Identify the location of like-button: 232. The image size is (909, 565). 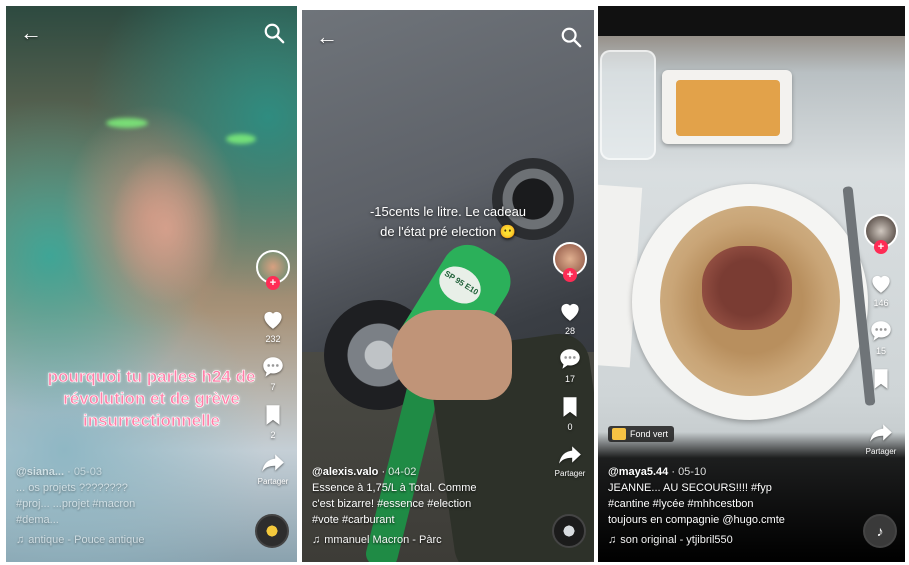
(273, 325).